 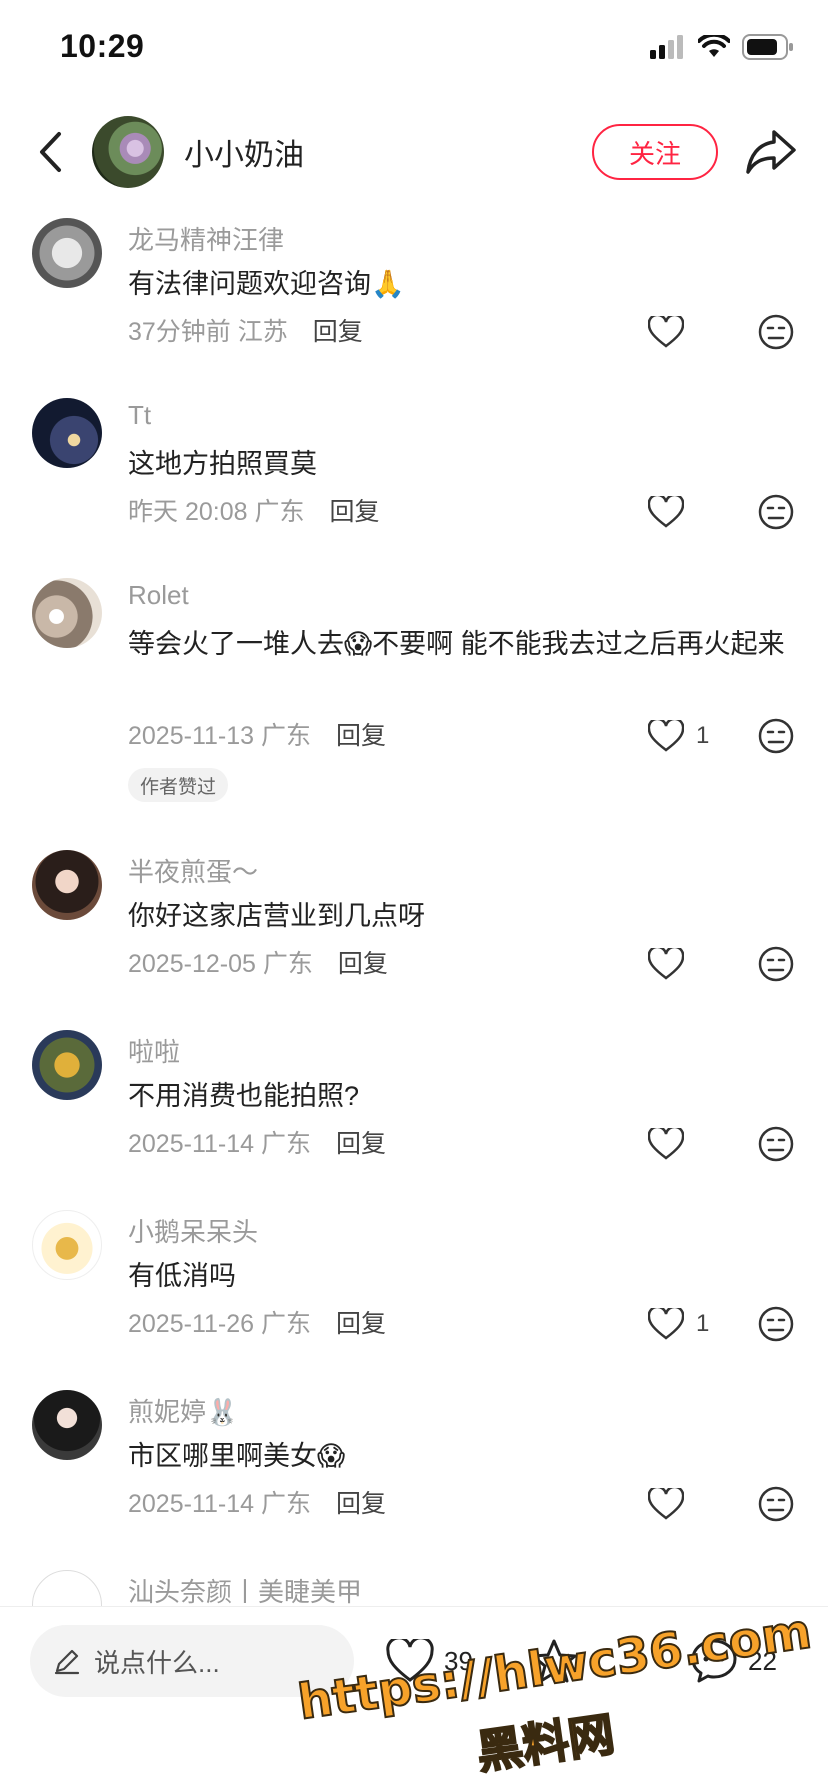 I want to click on comment-text: 市区哪里啊美女😱, so click(x=237, y=1456).